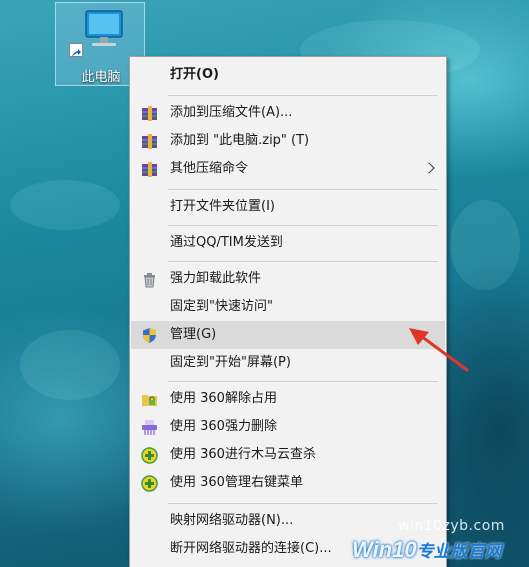  I want to click on shortcut-arrow-icon, so click(76, 50).